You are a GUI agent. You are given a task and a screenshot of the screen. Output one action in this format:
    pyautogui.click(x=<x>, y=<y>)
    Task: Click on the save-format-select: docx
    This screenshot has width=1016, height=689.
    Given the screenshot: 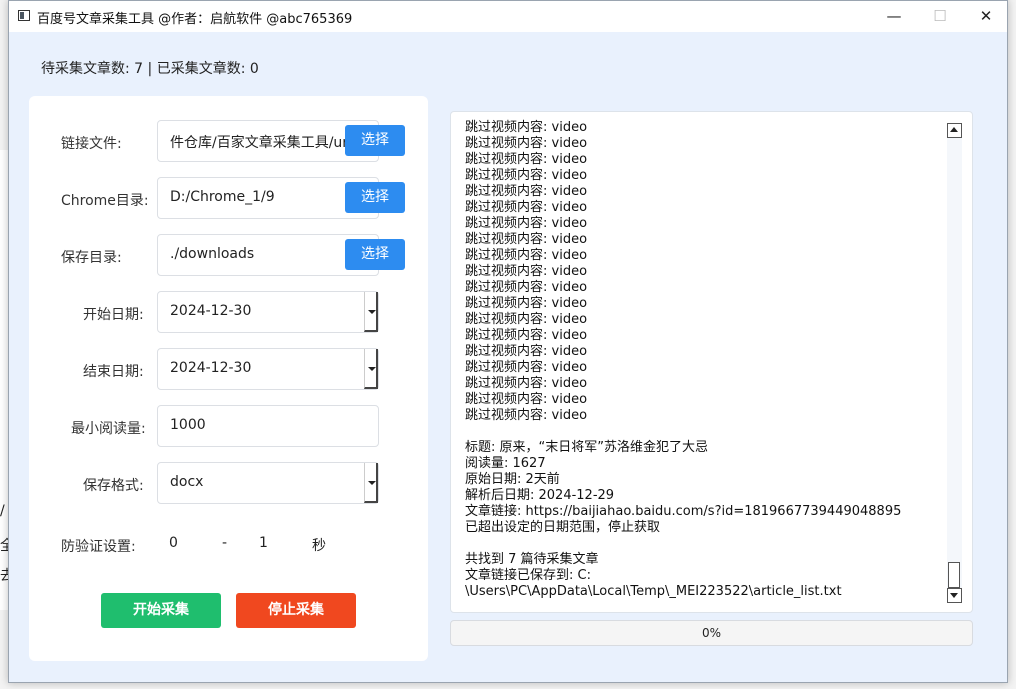 What is the action you would take?
    pyautogui.click(x=268, y=483)
    